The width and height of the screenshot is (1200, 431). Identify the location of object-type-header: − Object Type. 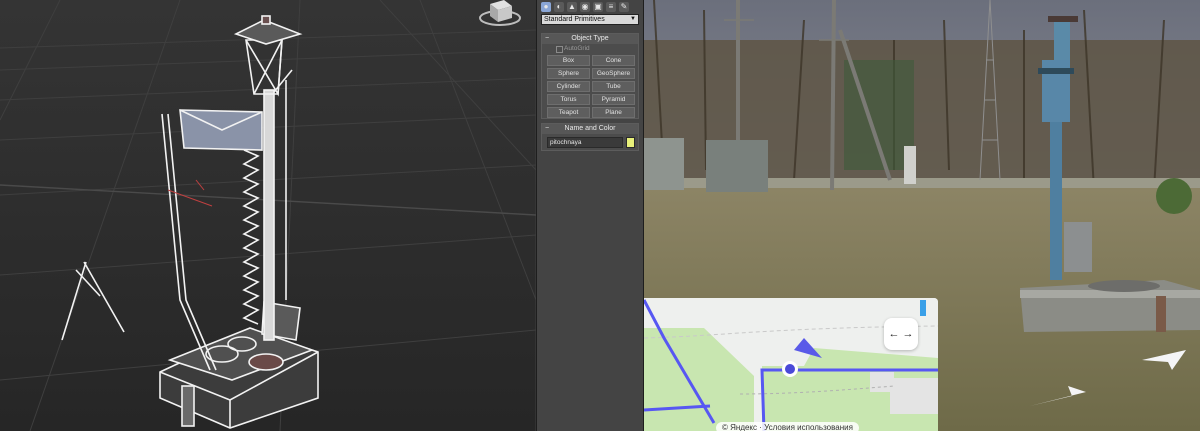
(590, 39).